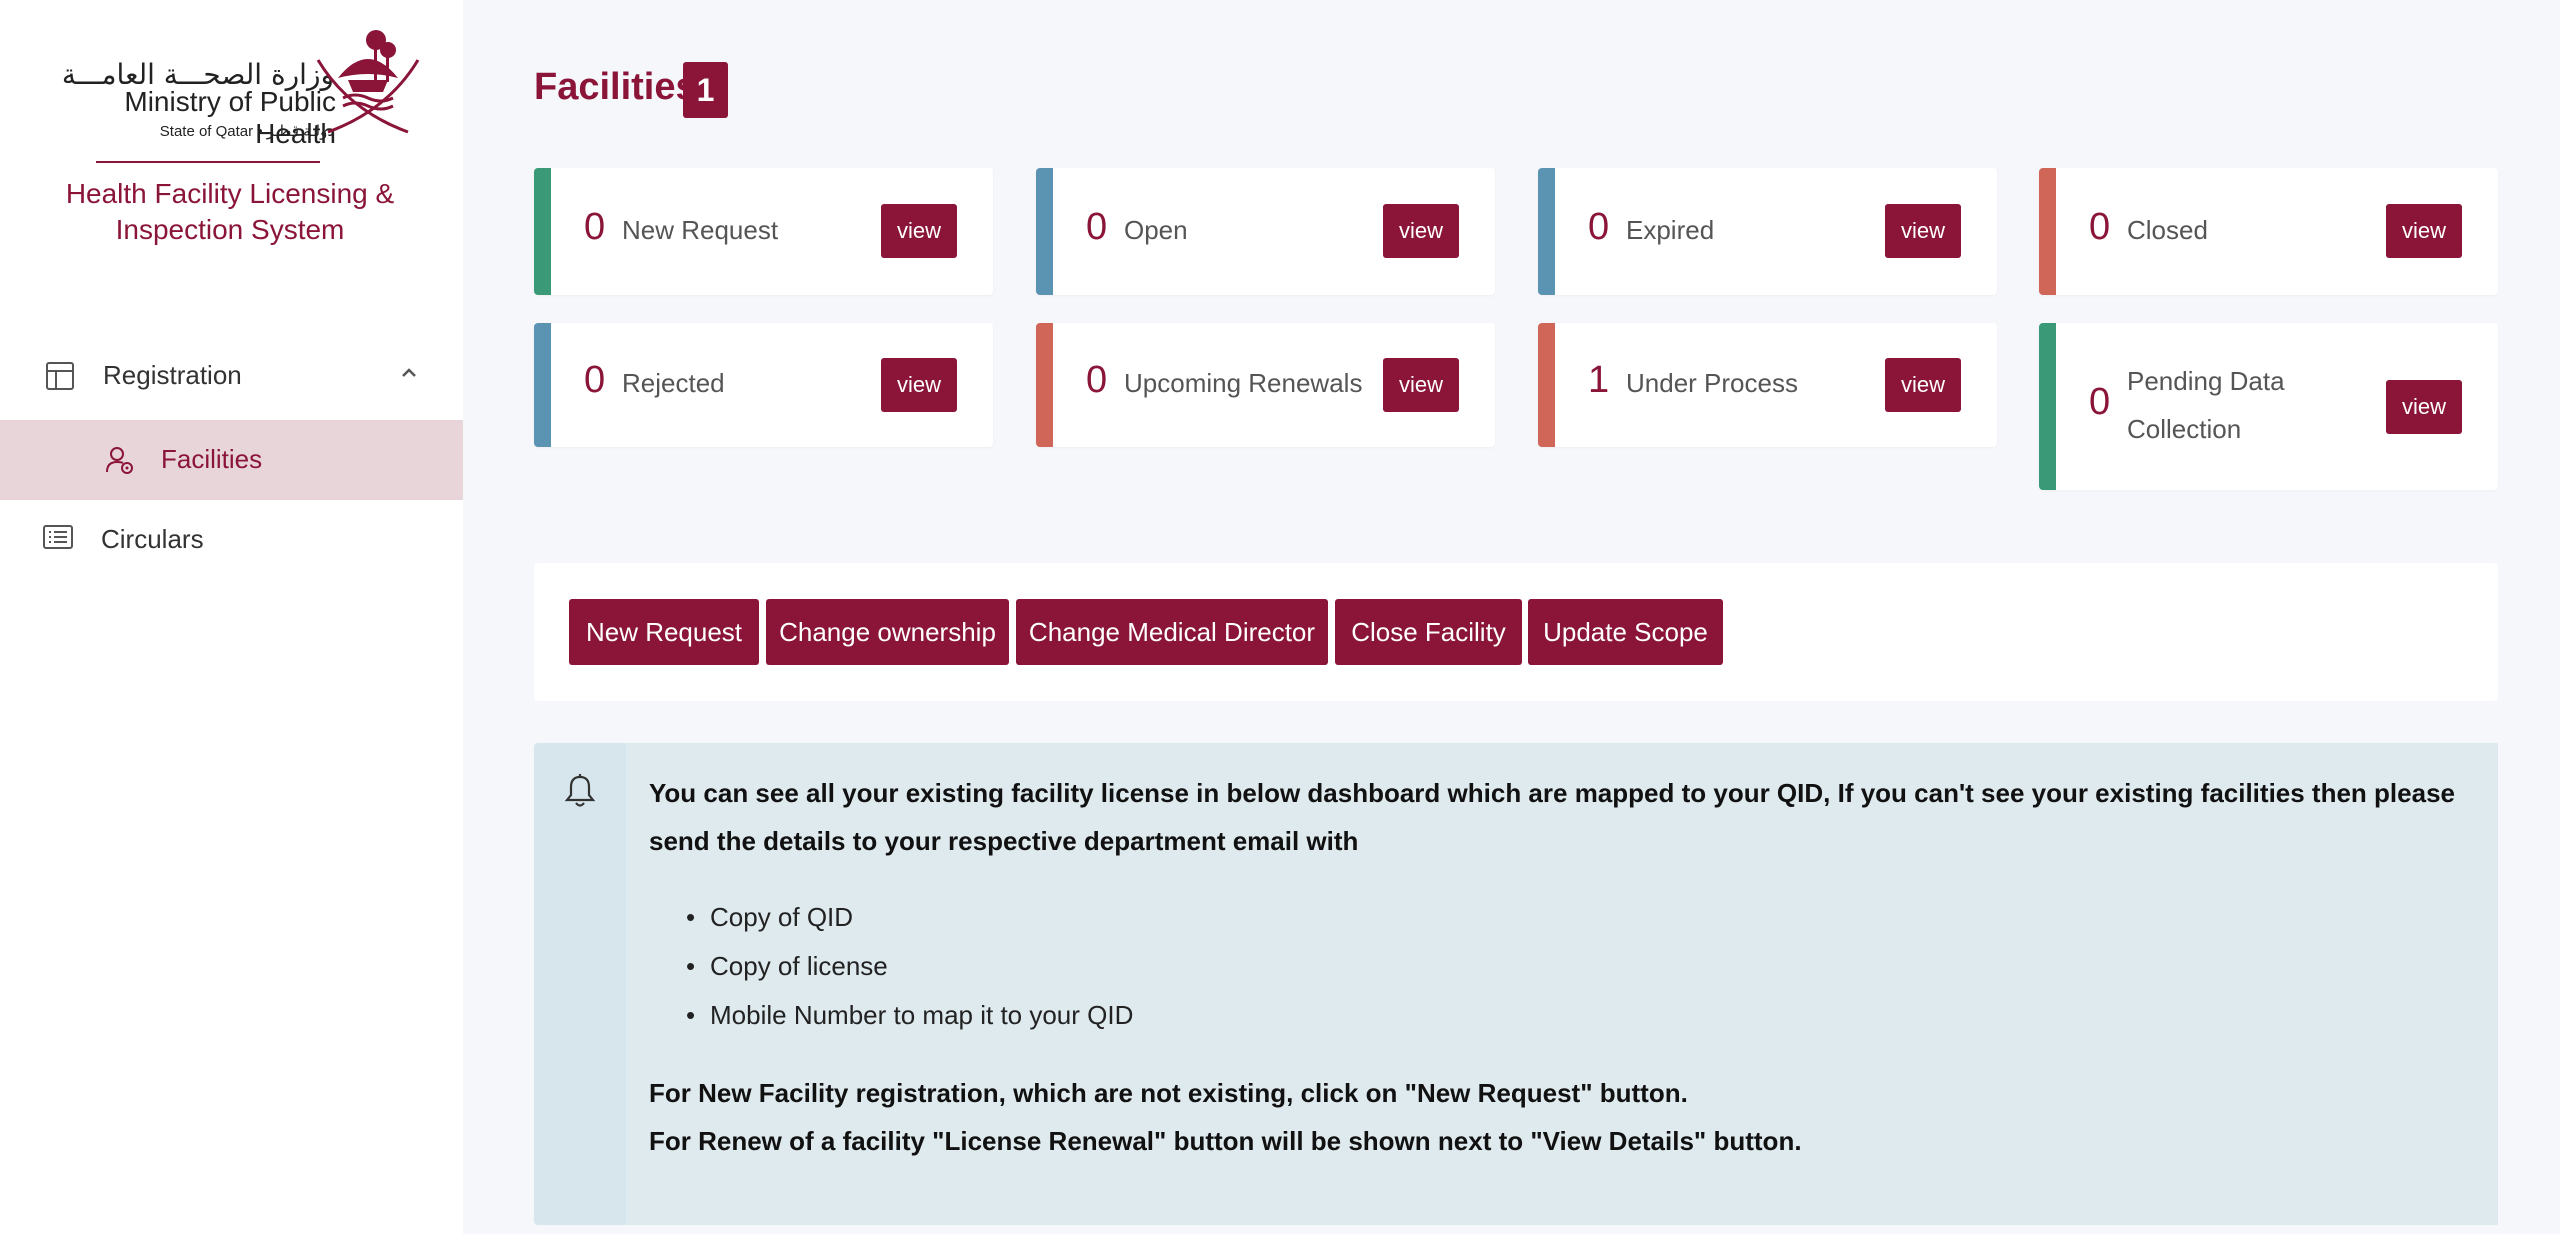 This screenshot has height=1234, width=2560. What do you see at coordinates (763, 385) in the screenshot?
I see `card-rejected: 0 Rejected view` at bounding box center [763, 385].